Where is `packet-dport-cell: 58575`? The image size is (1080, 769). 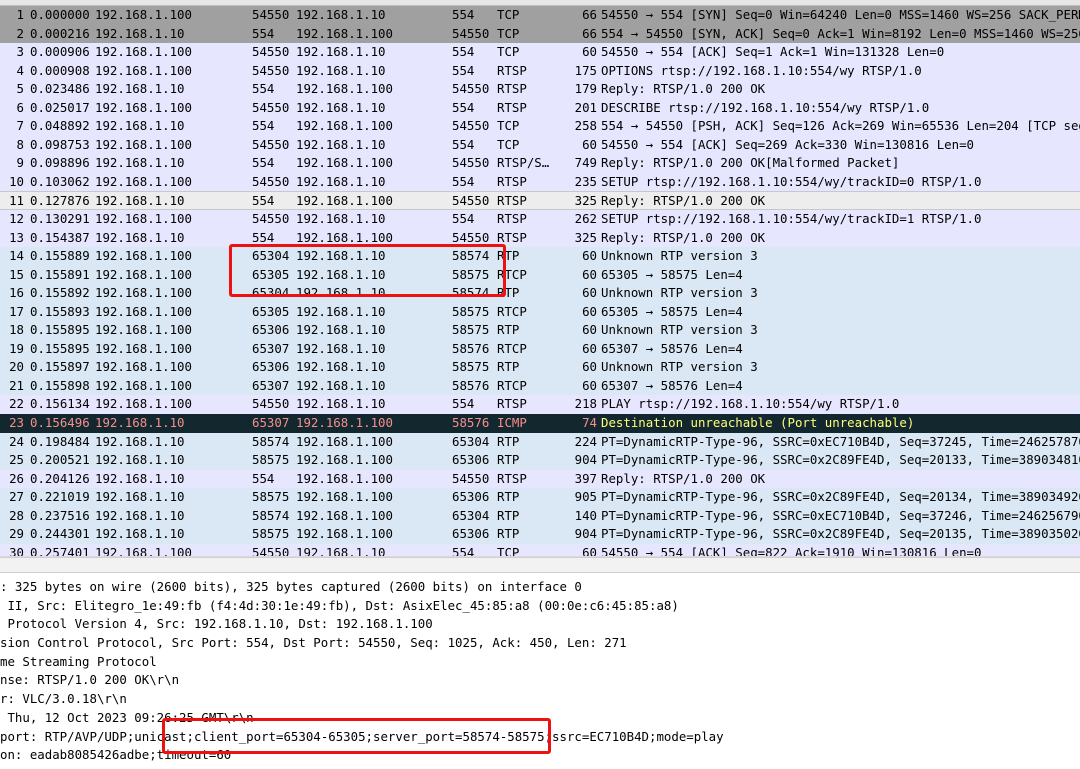
packet-dport-cell: 58575 is located at coordinates (471, 330).